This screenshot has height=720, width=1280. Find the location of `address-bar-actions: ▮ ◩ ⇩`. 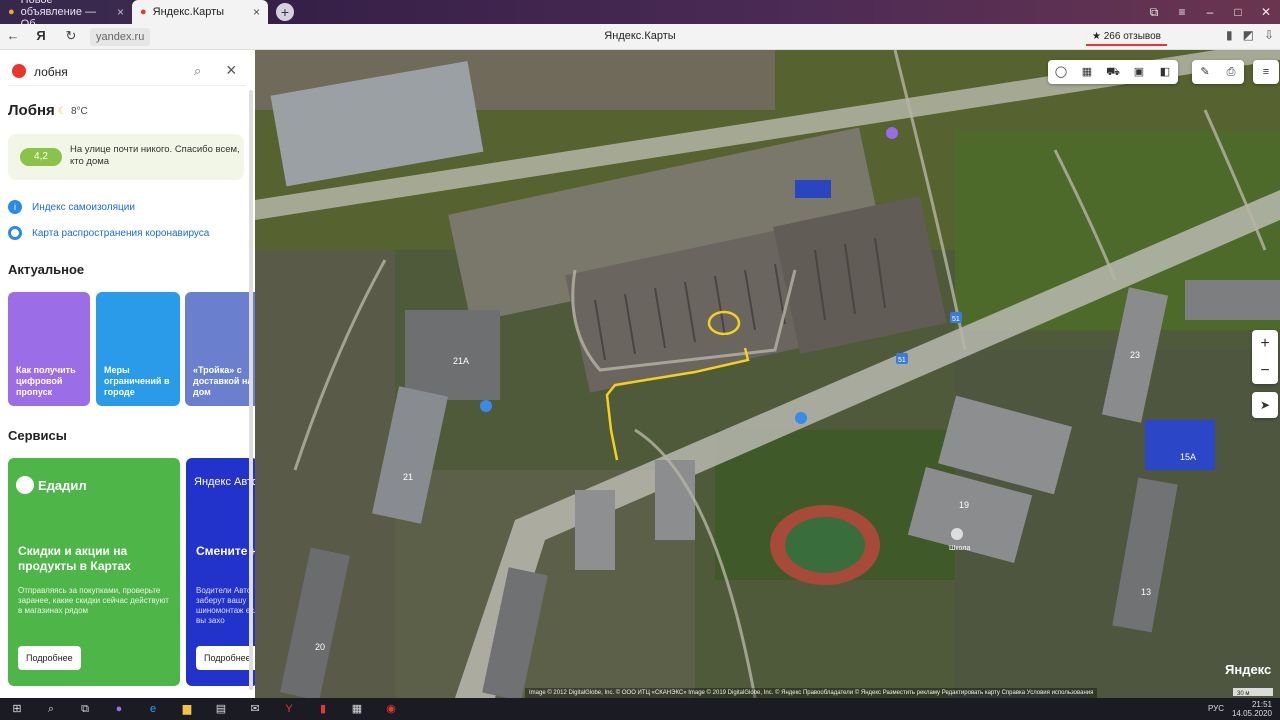

address-bar-actions: ▮ ◩ ⇩ is located at coordinates (1250, 35).